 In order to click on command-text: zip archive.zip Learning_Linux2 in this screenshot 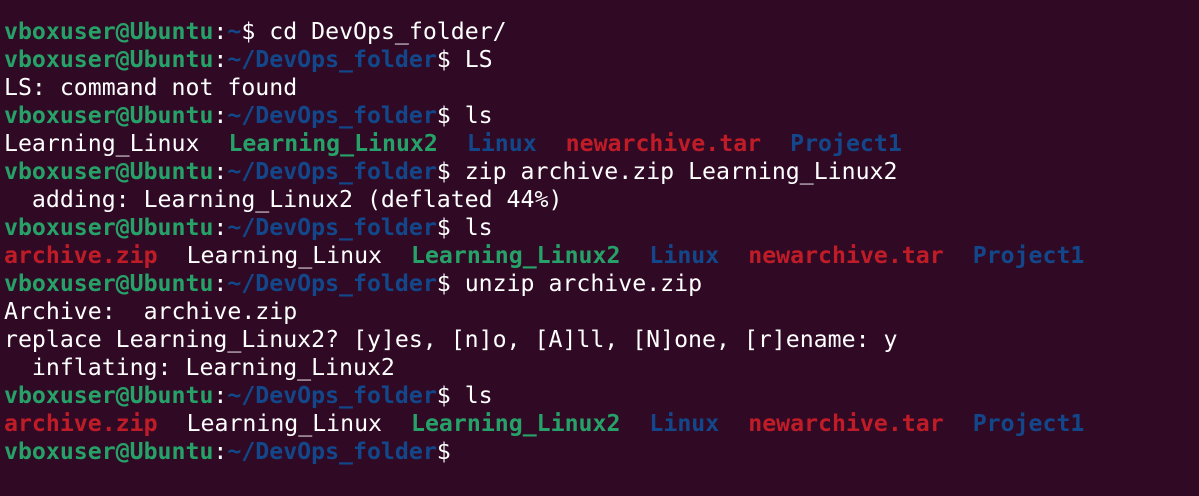, I will do `click(674, 171)`.